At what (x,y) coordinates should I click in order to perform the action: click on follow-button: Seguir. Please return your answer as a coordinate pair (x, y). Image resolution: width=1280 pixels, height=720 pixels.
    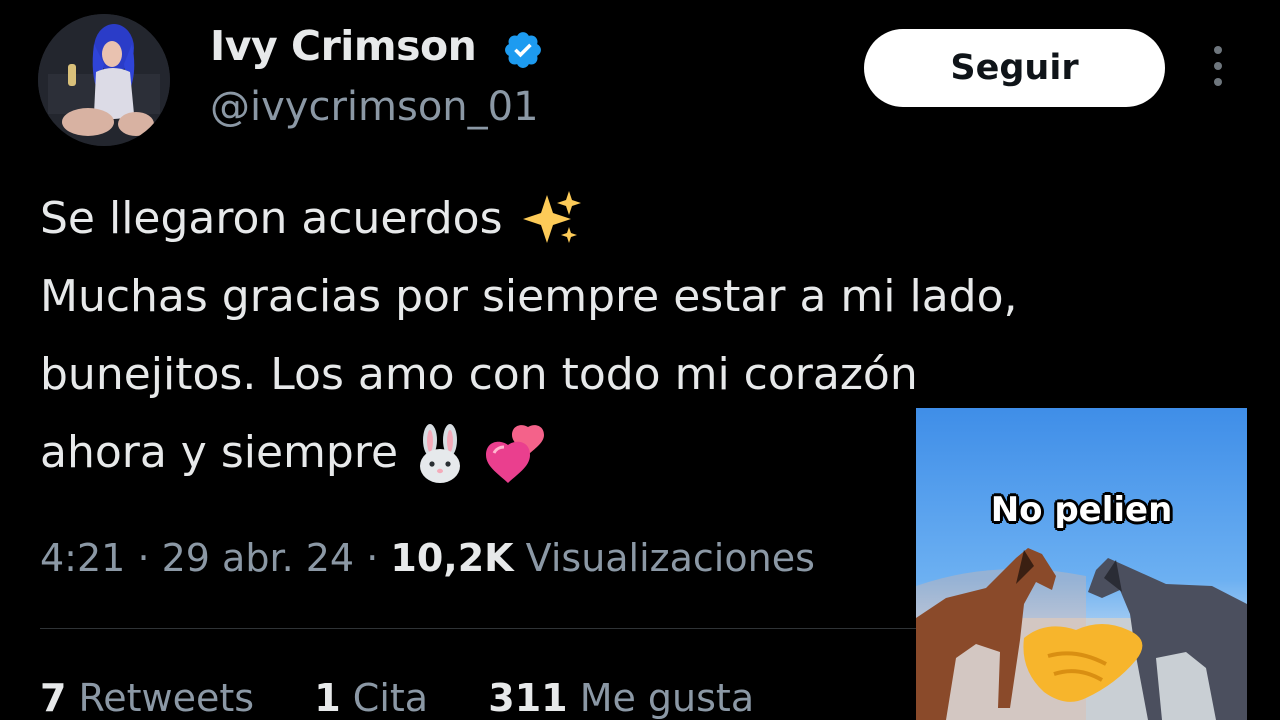
    Looking at the image, I should click on (1014, 68).